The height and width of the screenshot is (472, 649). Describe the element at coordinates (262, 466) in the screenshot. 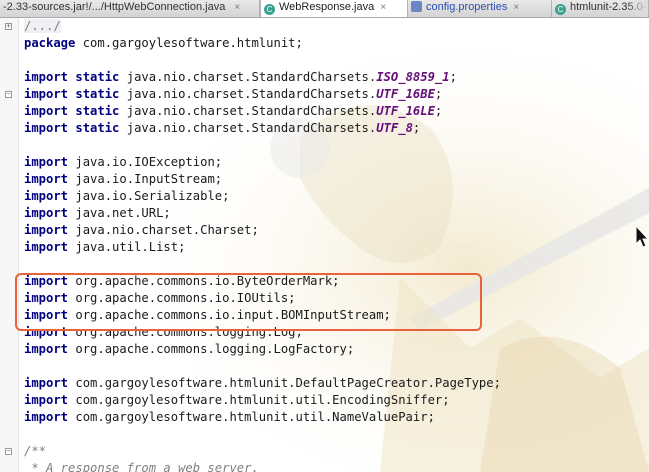

I see `code-line: * A response from a web server.` at that location.